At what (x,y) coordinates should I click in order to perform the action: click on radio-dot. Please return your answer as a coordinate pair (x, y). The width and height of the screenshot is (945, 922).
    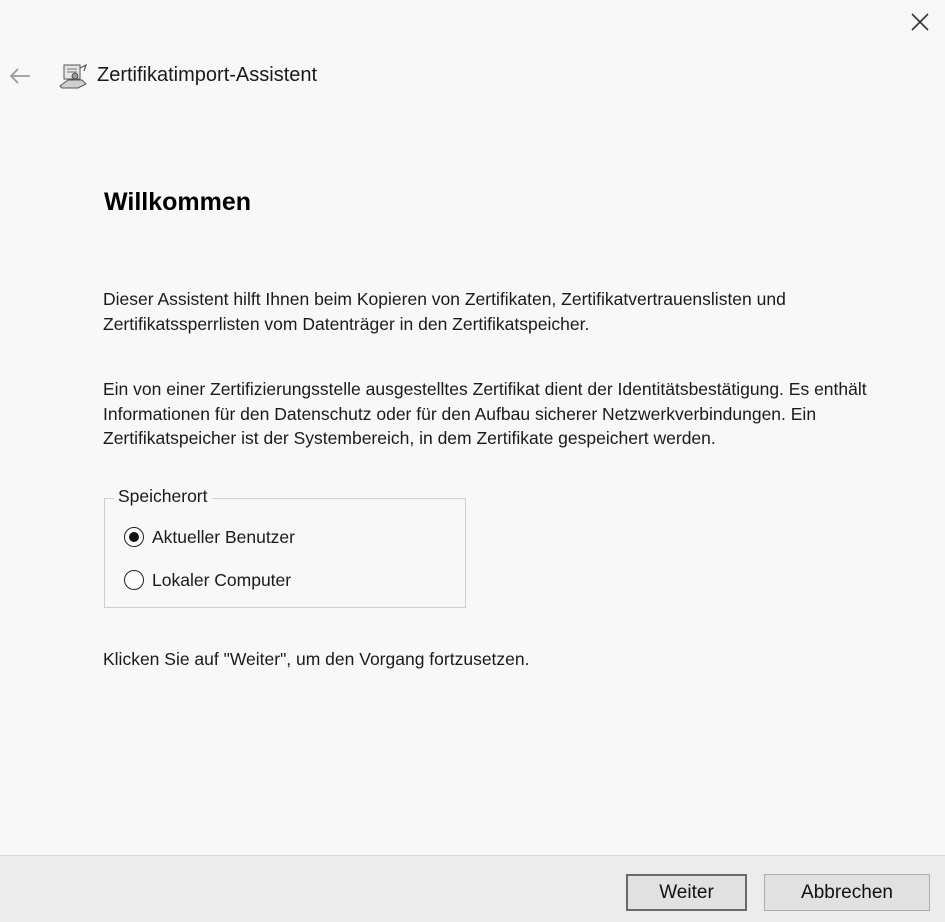
    Looking at the image, I should click on (134, 537).